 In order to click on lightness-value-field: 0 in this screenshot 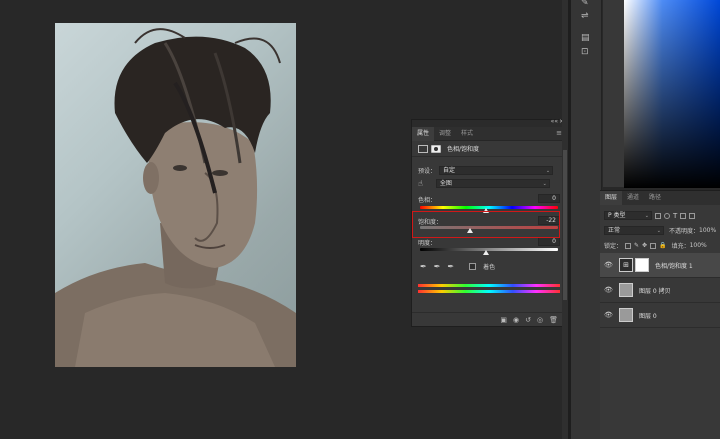, I will do `click(549, 241)`.